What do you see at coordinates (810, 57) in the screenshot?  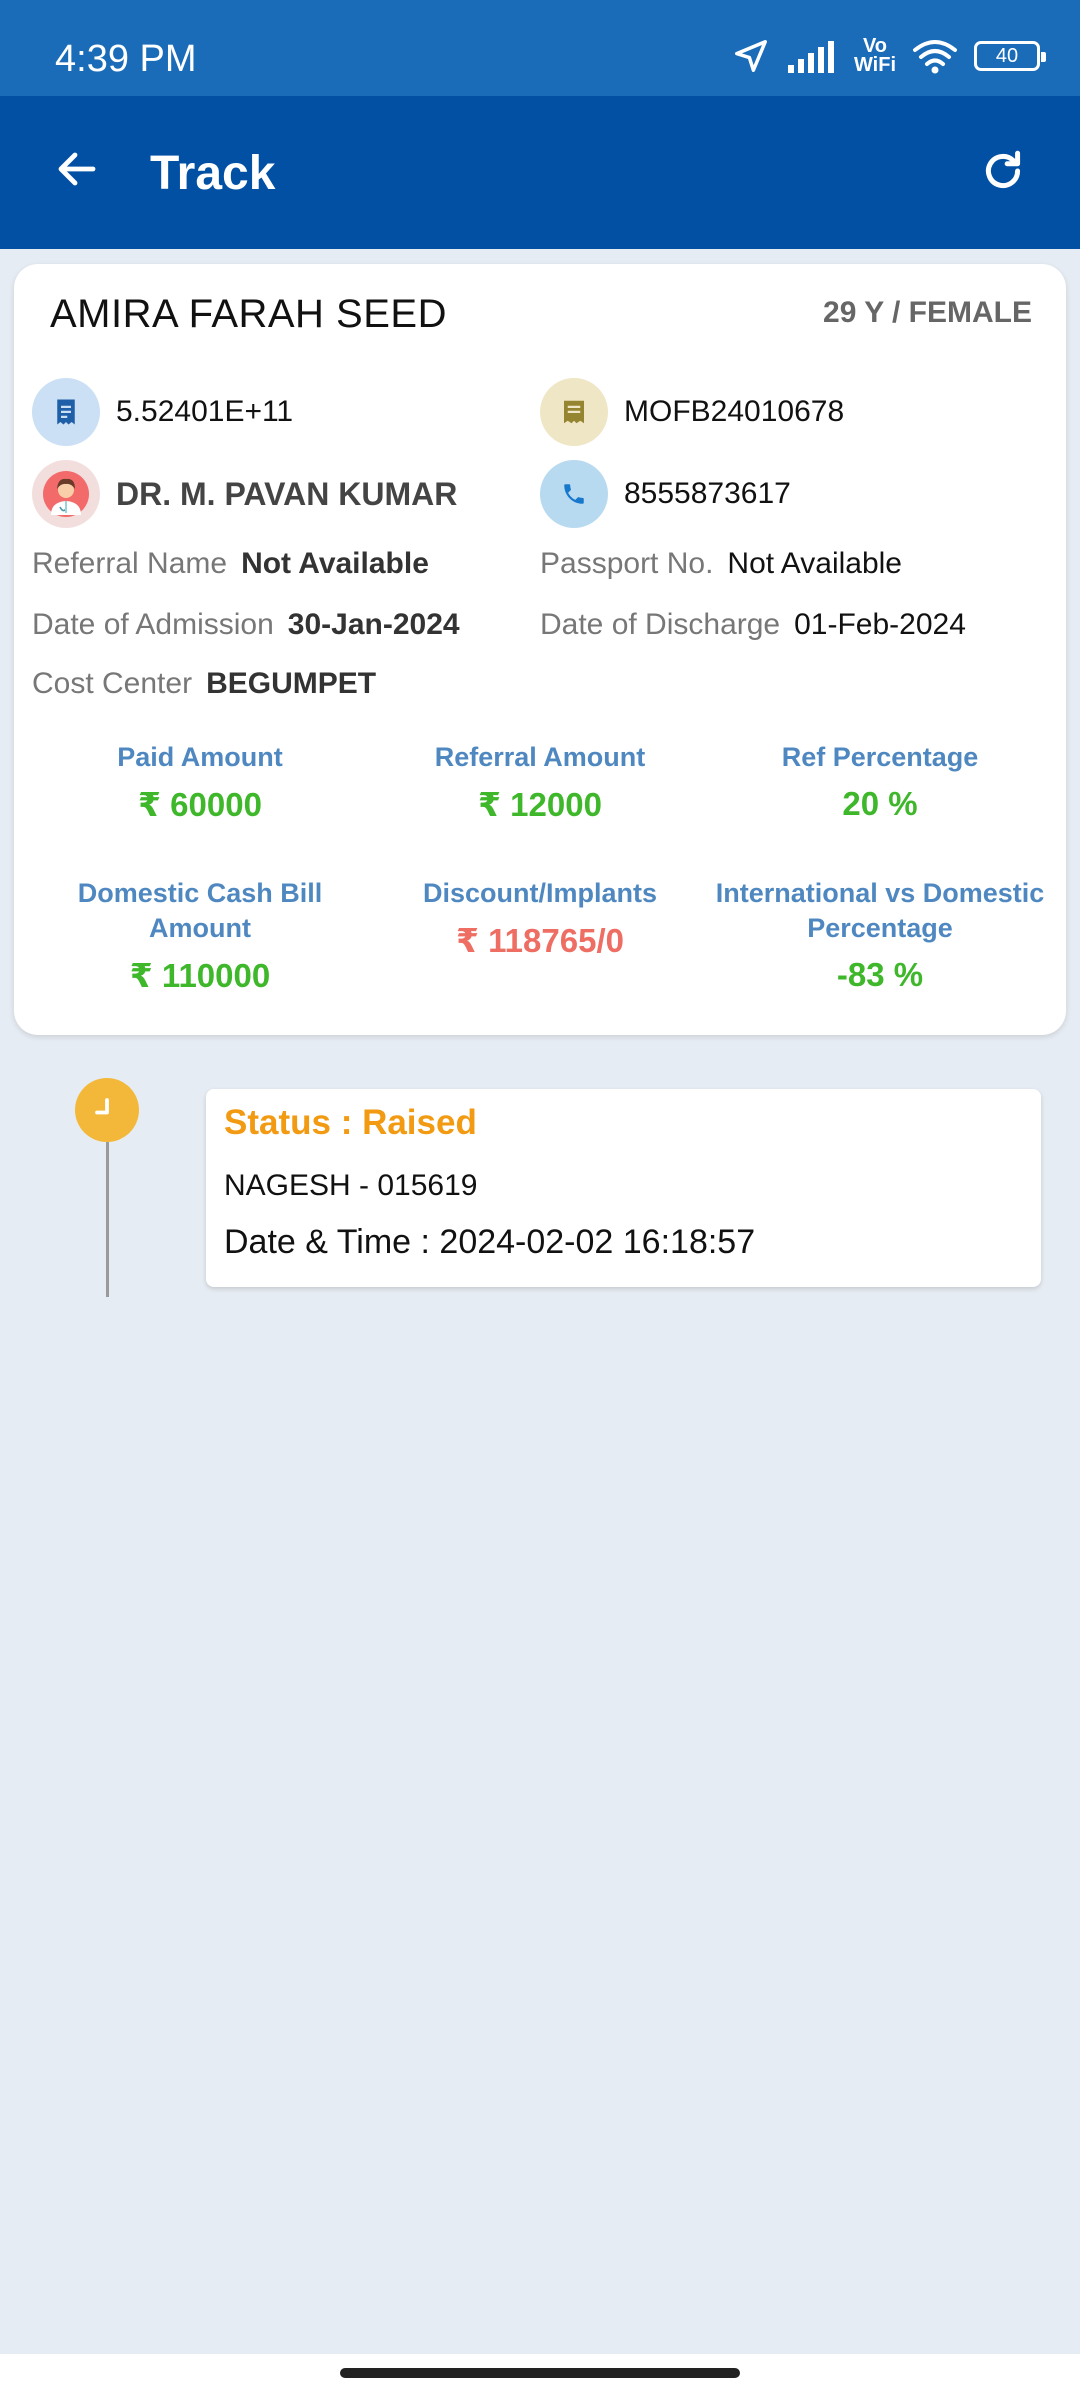 I see `signal-icon` at bounding box center [810, 57].